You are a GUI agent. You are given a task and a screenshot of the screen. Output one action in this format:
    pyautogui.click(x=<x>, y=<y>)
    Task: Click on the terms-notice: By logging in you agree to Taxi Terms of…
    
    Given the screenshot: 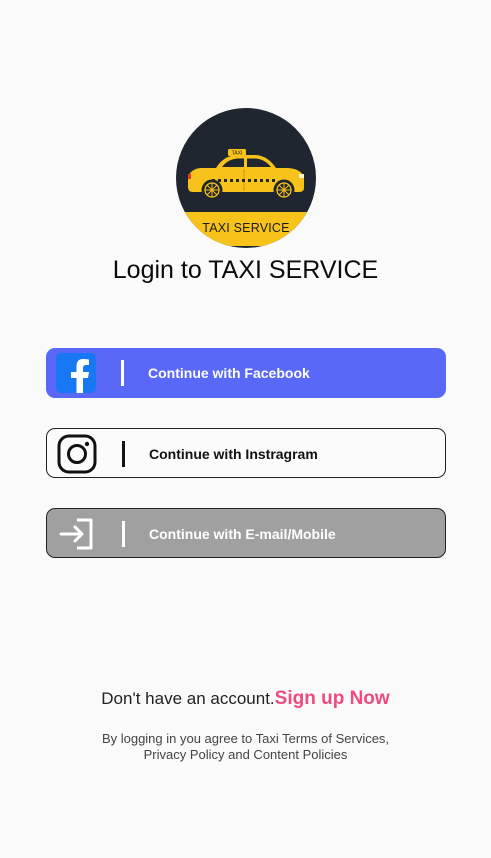 What is the action you would take?
    pyautogui.click(x=245, y=747)
    